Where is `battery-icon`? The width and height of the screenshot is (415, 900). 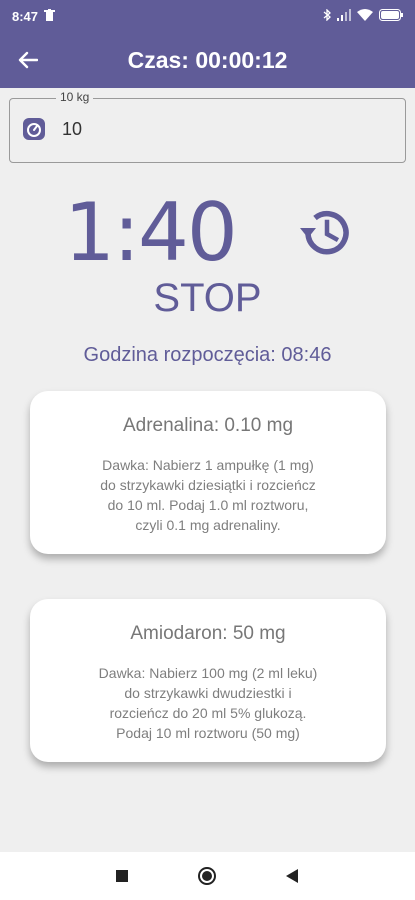 battery-icon is located at coordinates (391, 16).